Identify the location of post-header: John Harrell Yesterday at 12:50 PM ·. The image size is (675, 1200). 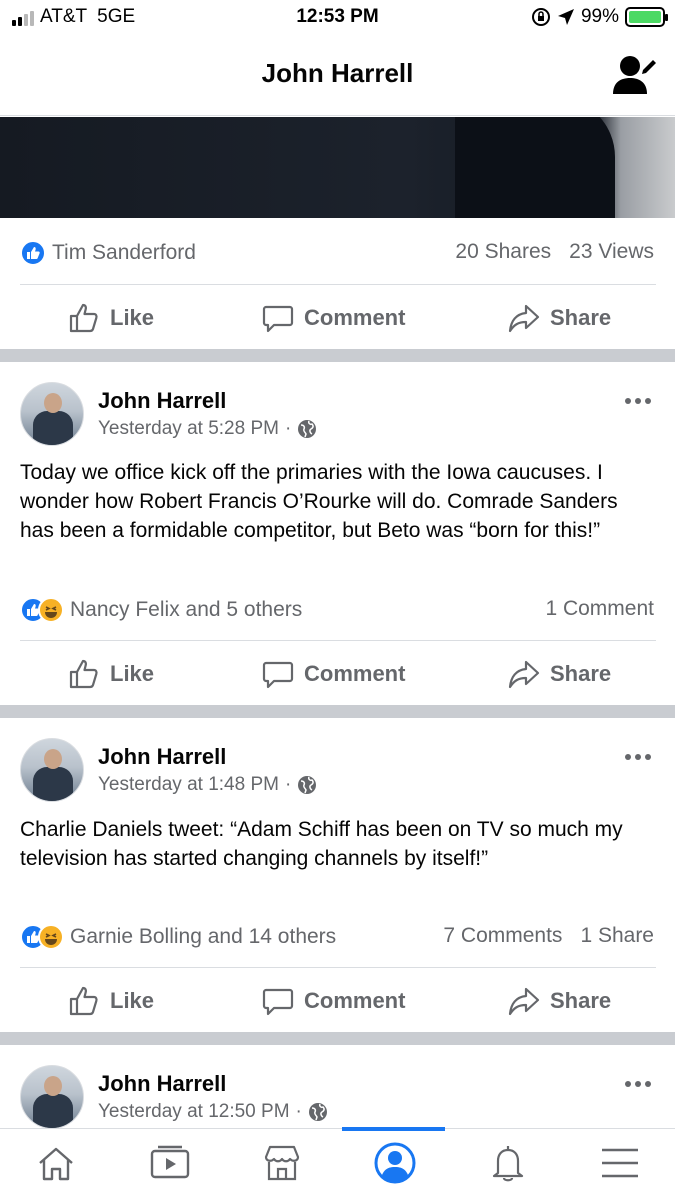
(337, 1095).